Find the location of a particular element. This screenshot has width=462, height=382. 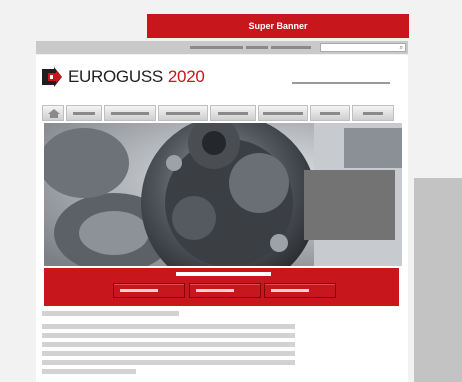

logo-name: EUROGUSS is located at coordinates (115, 76).